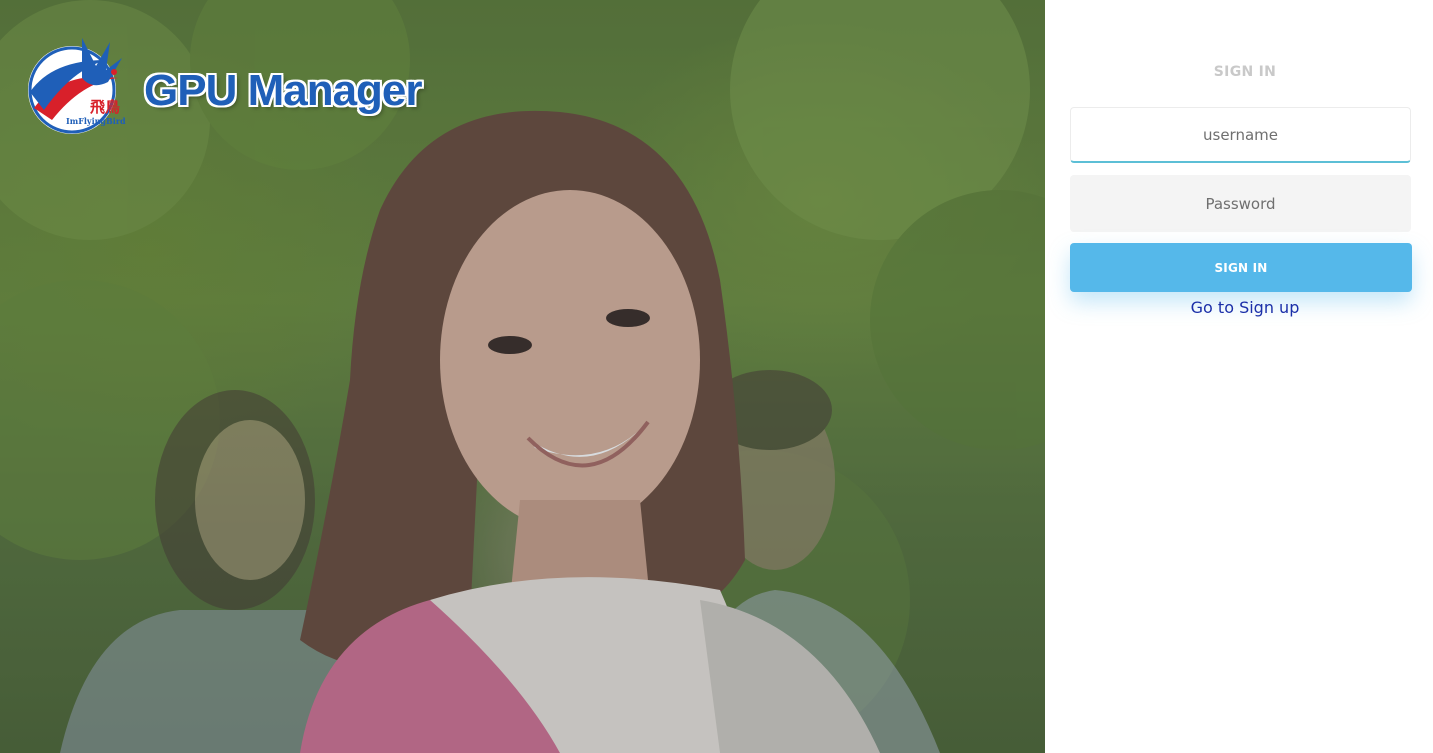  I want to click on brand-logo: 飛鳥 ImFlyingBird GPU Manager, so click(222, 85).